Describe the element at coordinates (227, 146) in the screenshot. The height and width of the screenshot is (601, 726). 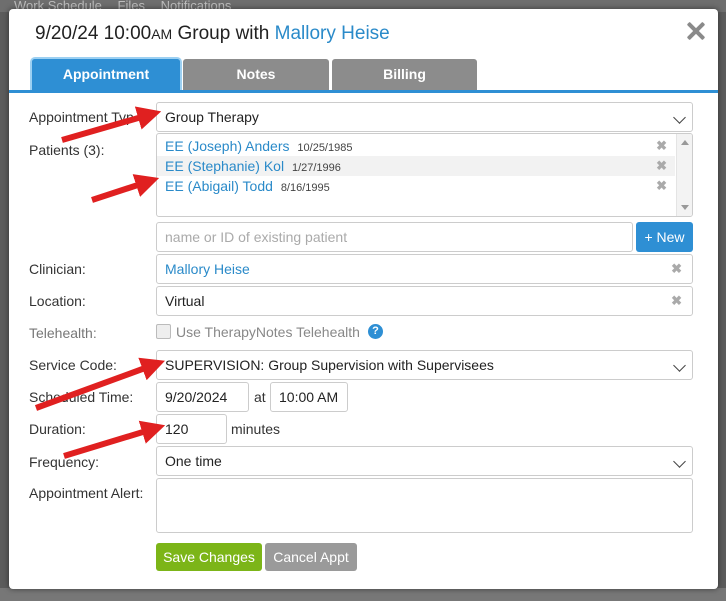
I see `patient-name-link: EE (Joseph) Anders` at that location.